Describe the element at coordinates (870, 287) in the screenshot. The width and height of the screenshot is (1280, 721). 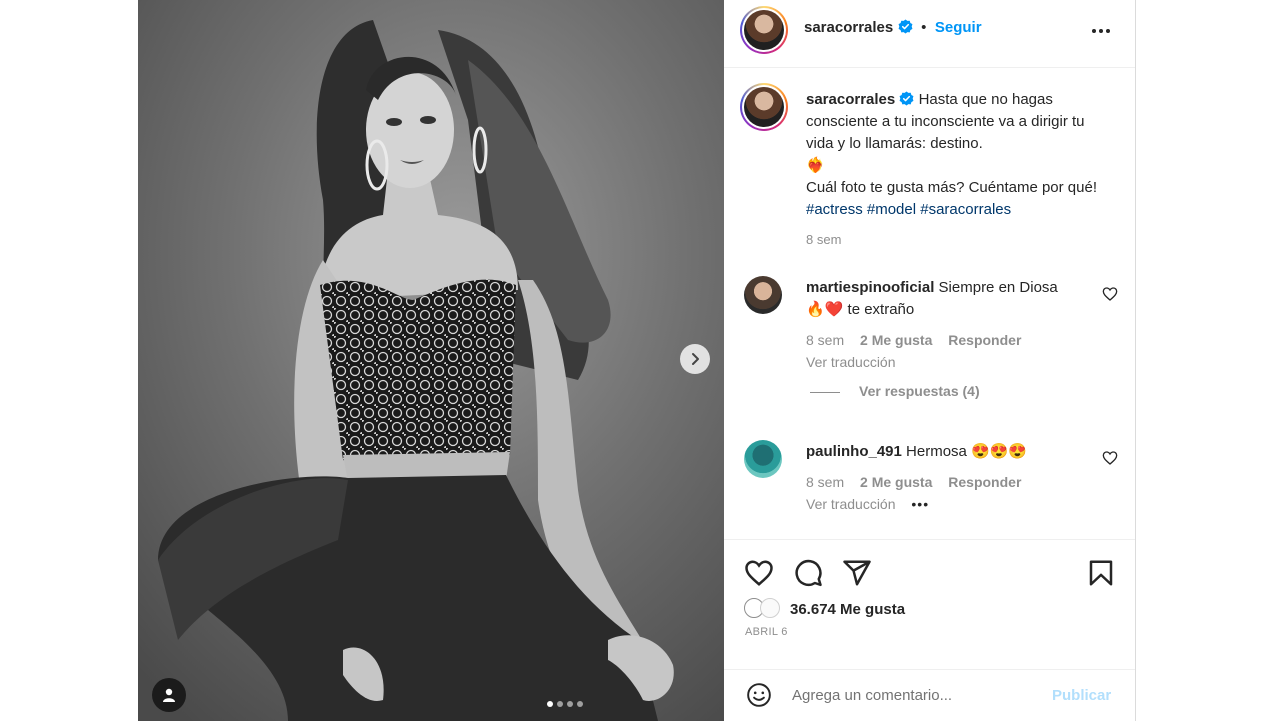
I see `commenter-username: martiespinooficial` at that location.